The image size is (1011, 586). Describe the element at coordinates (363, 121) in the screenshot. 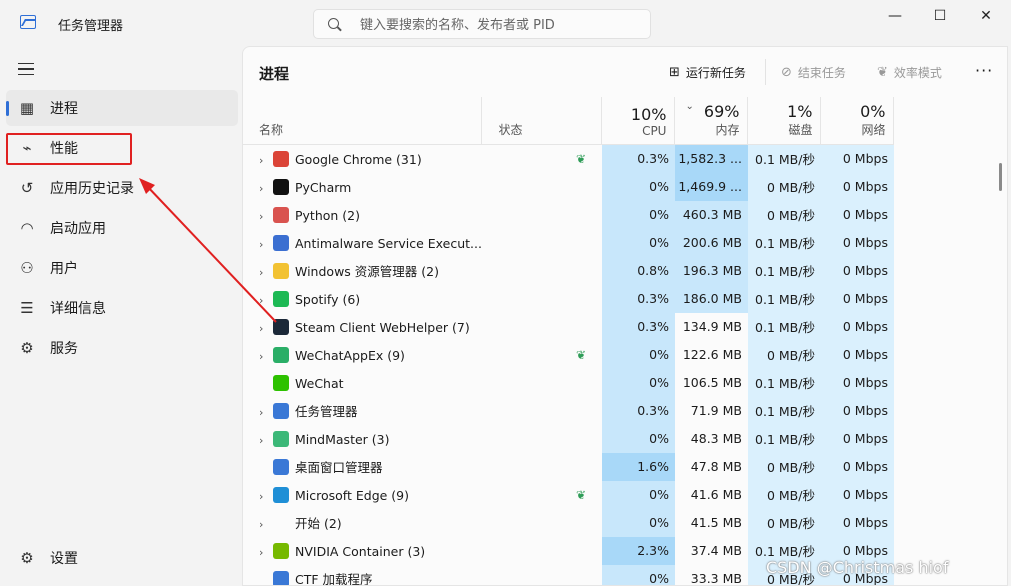

I see `column-header-name: 名称` at that location.